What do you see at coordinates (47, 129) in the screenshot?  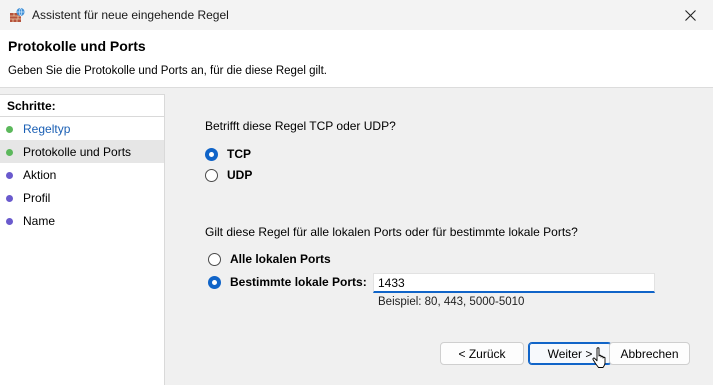 I see `step-label: Regeltyp` at bounding box center [47, 129].